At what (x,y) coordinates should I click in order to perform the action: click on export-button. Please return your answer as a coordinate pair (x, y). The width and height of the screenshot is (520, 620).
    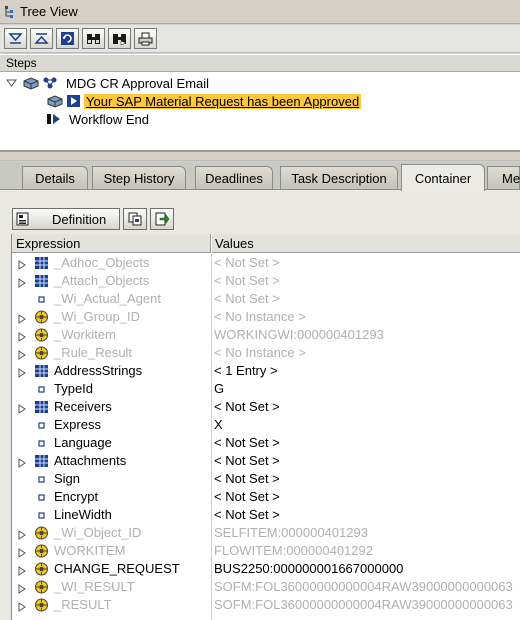
    Looking at the image, I should click on (162, 219).